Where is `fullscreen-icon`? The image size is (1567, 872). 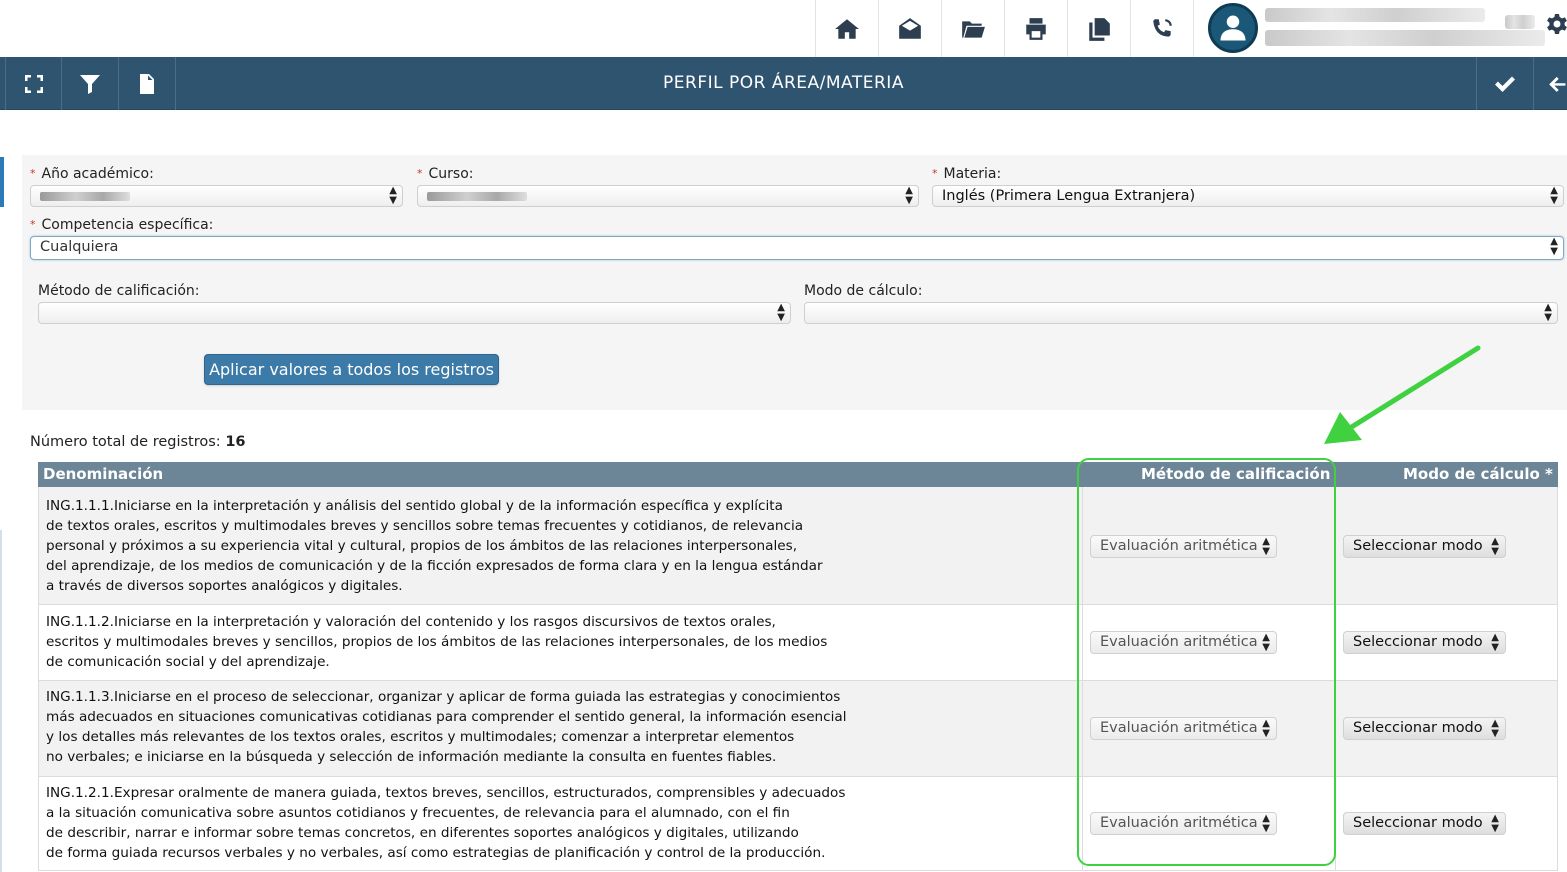
fullscreen-icon is located at coordinates (33, 83).